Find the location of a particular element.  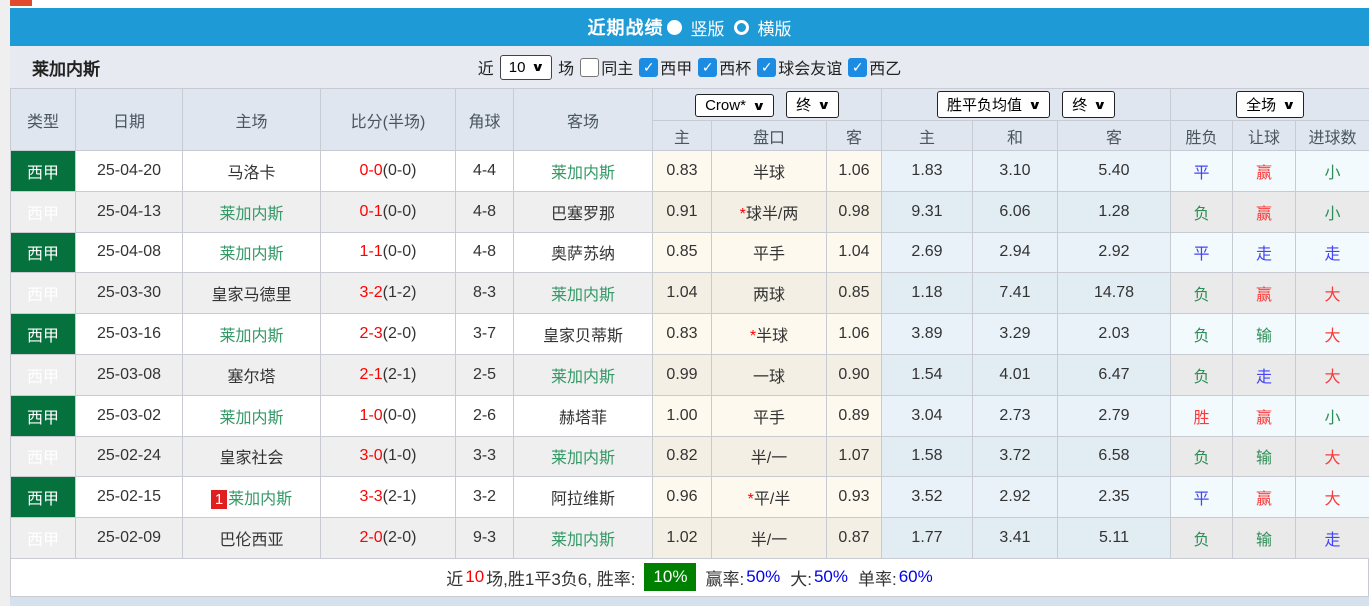

avg-home-odds: 1.77 is located at coordinates (927, 538).